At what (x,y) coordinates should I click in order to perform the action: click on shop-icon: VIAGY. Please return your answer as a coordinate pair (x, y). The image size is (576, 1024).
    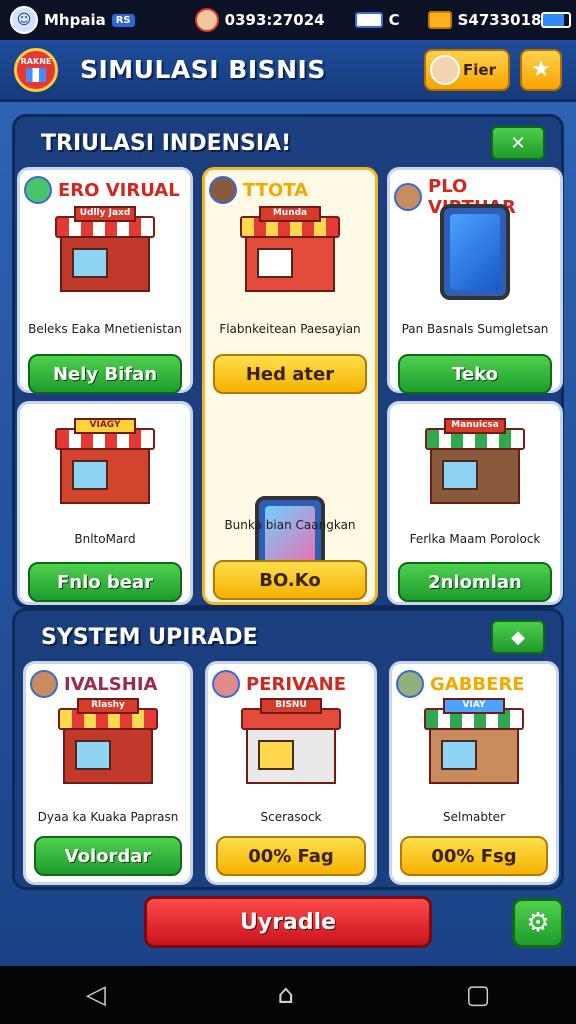
    Looking at the image, I should click on (105, 463).